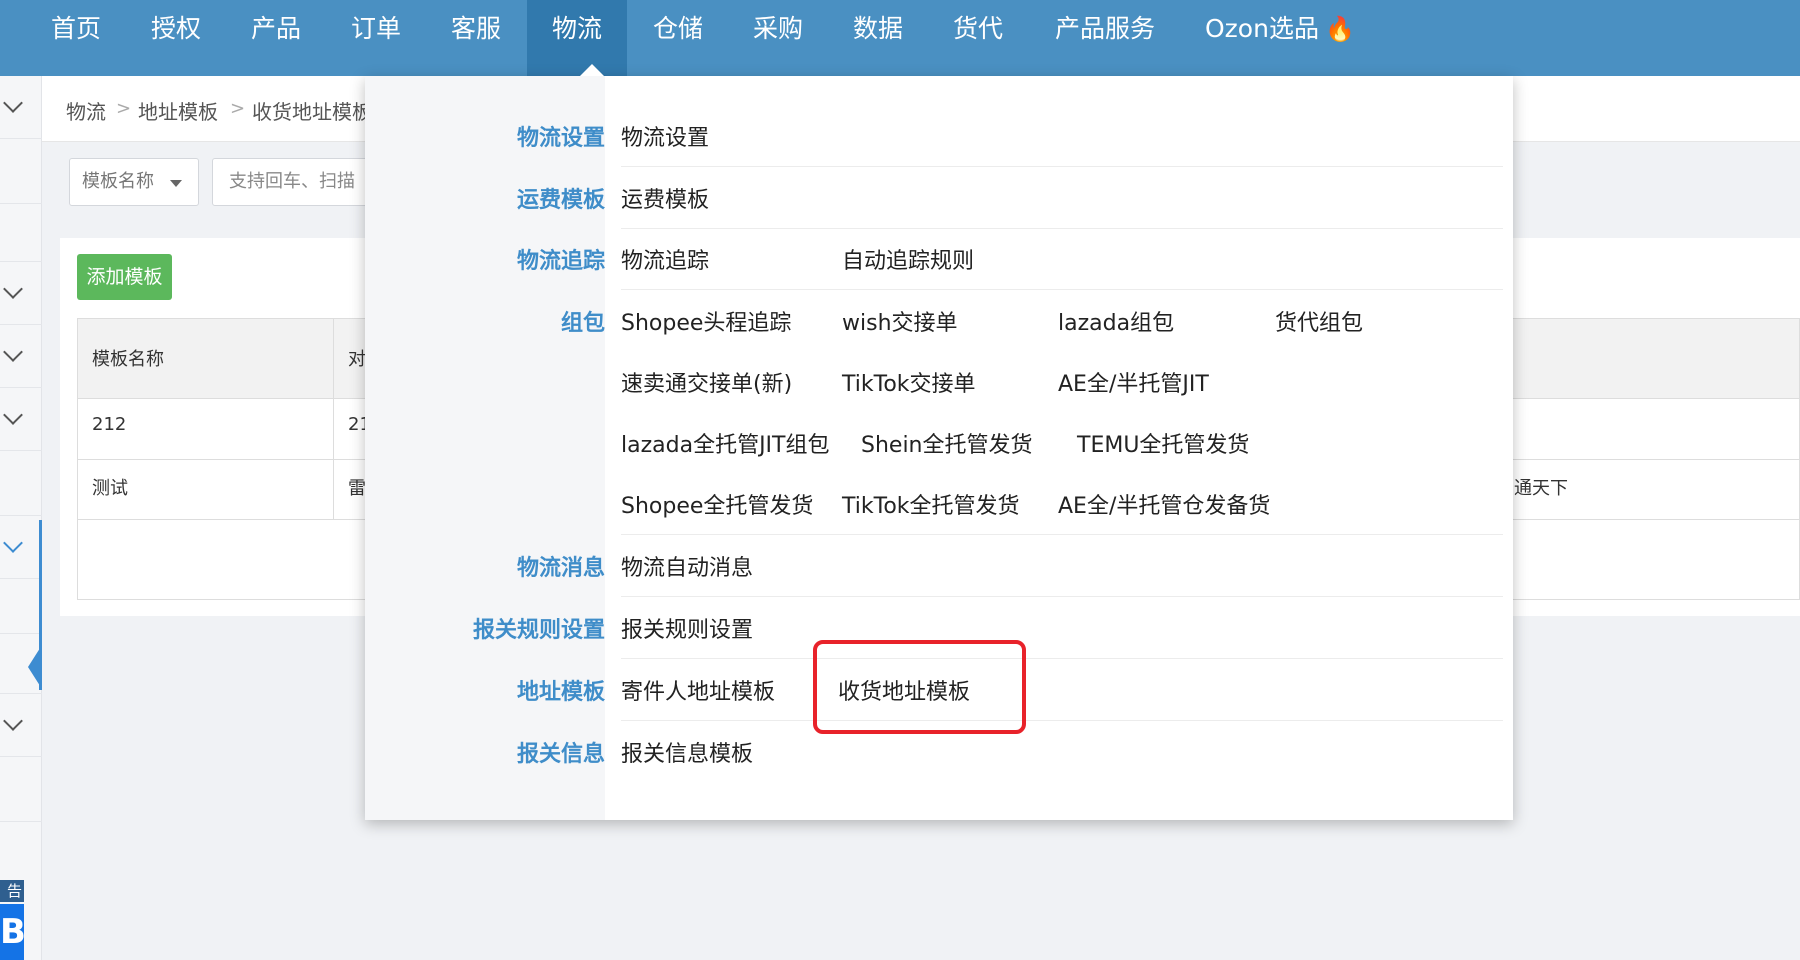  What do you see at coordinates (312, 112) in the screenshot?
I see `breadcrumb-current: 收货地址模板` at bounding box center [312, 112].